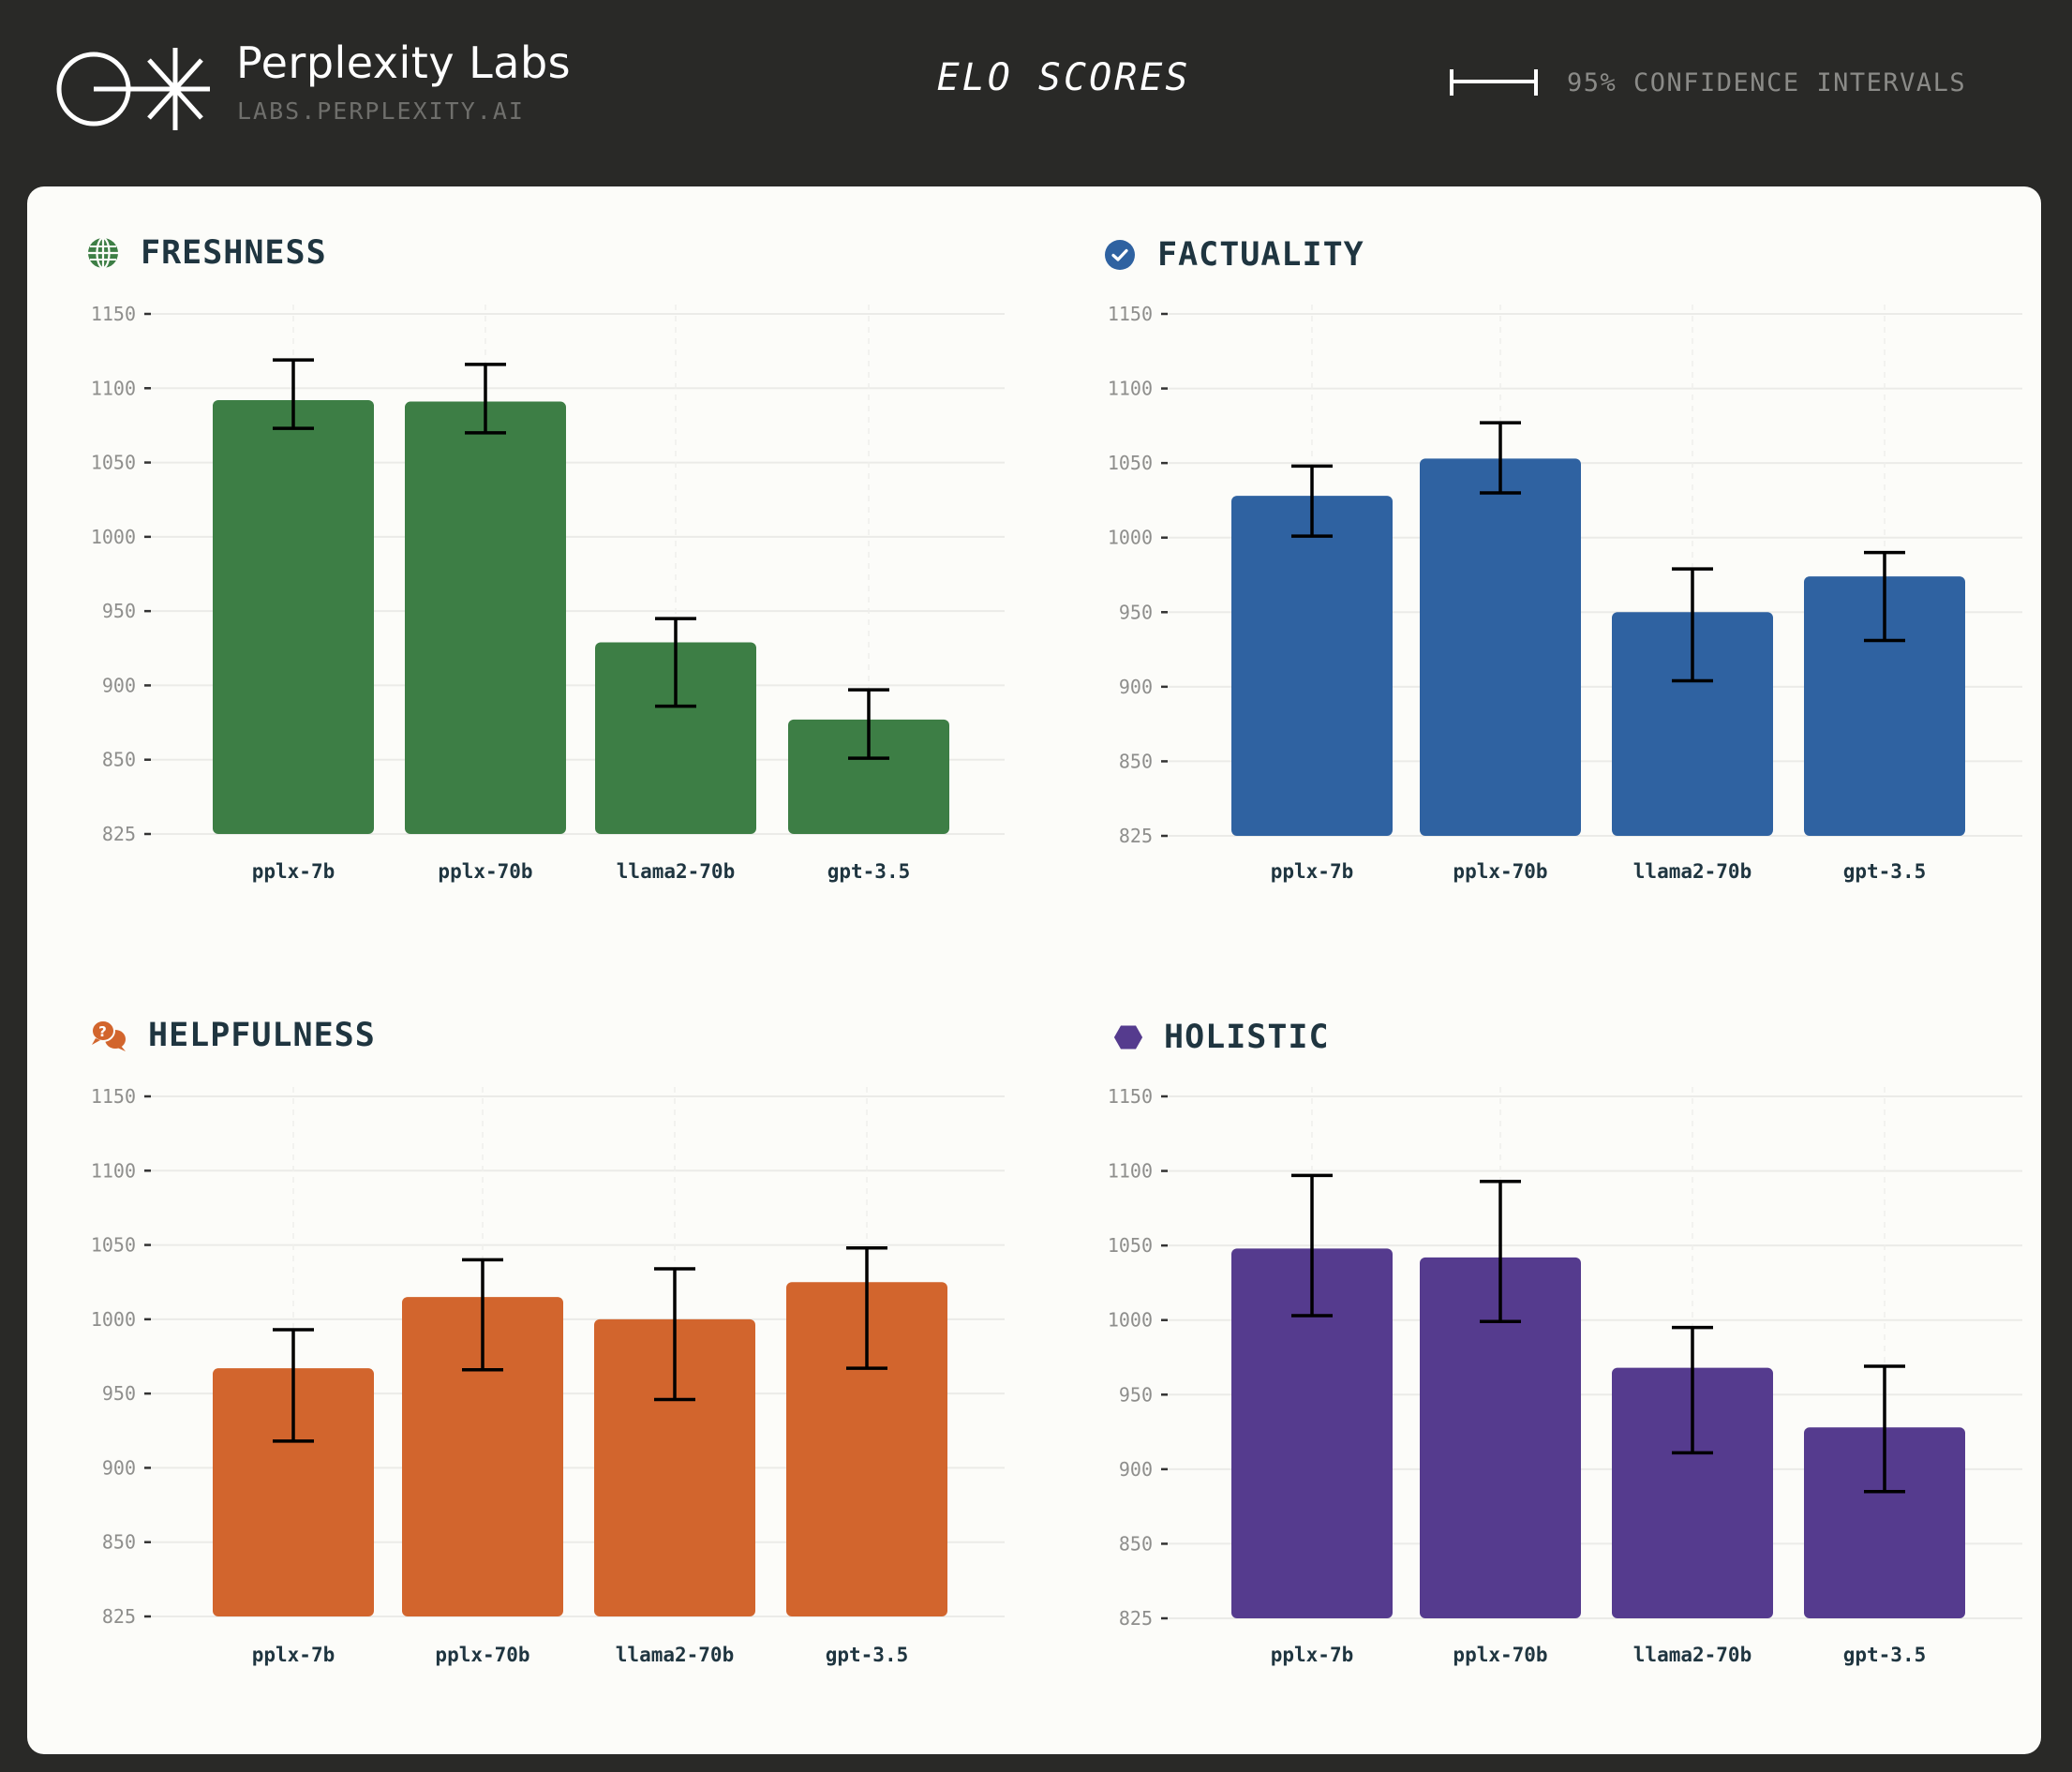 This screenshot has width=2072, height=1772. I want to click on error-bar-icon, so click(1494, 83).